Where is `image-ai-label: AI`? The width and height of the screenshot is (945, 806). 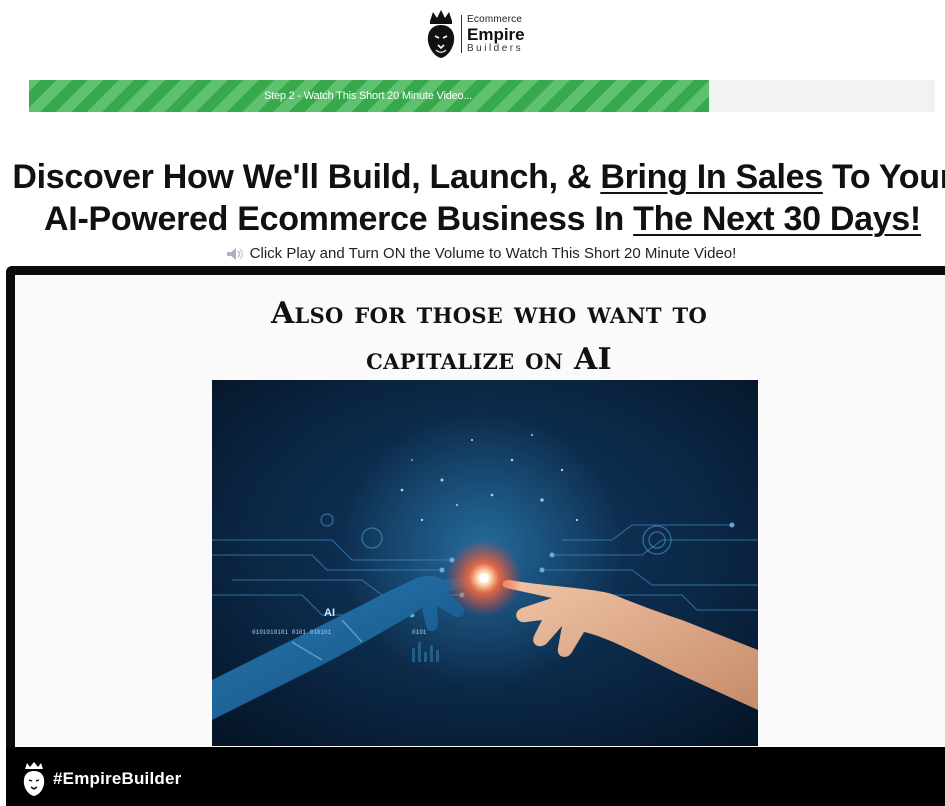 image-ai-label: AI is located at coordinates (329, 613).